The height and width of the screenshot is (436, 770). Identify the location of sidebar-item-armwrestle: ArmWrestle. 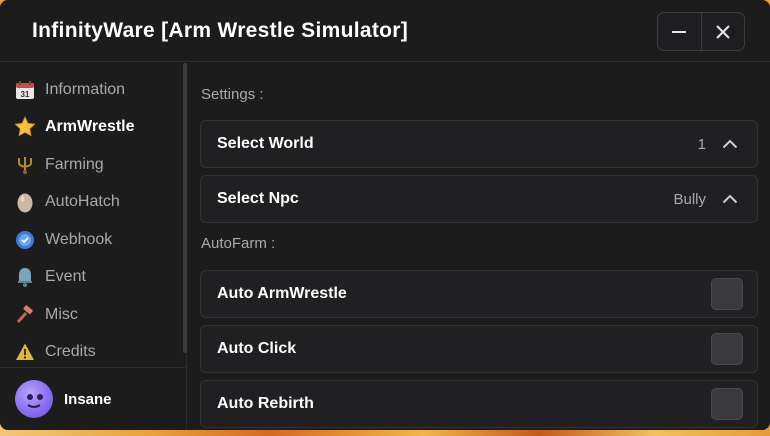
(90, 127).